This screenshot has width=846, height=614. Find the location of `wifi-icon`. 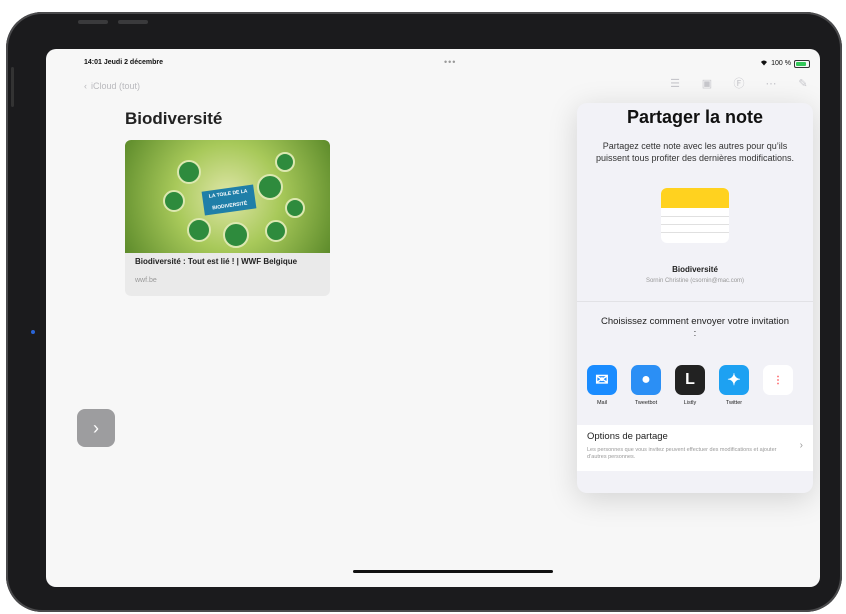

wifi-icon is located at coordinates (764, 63).